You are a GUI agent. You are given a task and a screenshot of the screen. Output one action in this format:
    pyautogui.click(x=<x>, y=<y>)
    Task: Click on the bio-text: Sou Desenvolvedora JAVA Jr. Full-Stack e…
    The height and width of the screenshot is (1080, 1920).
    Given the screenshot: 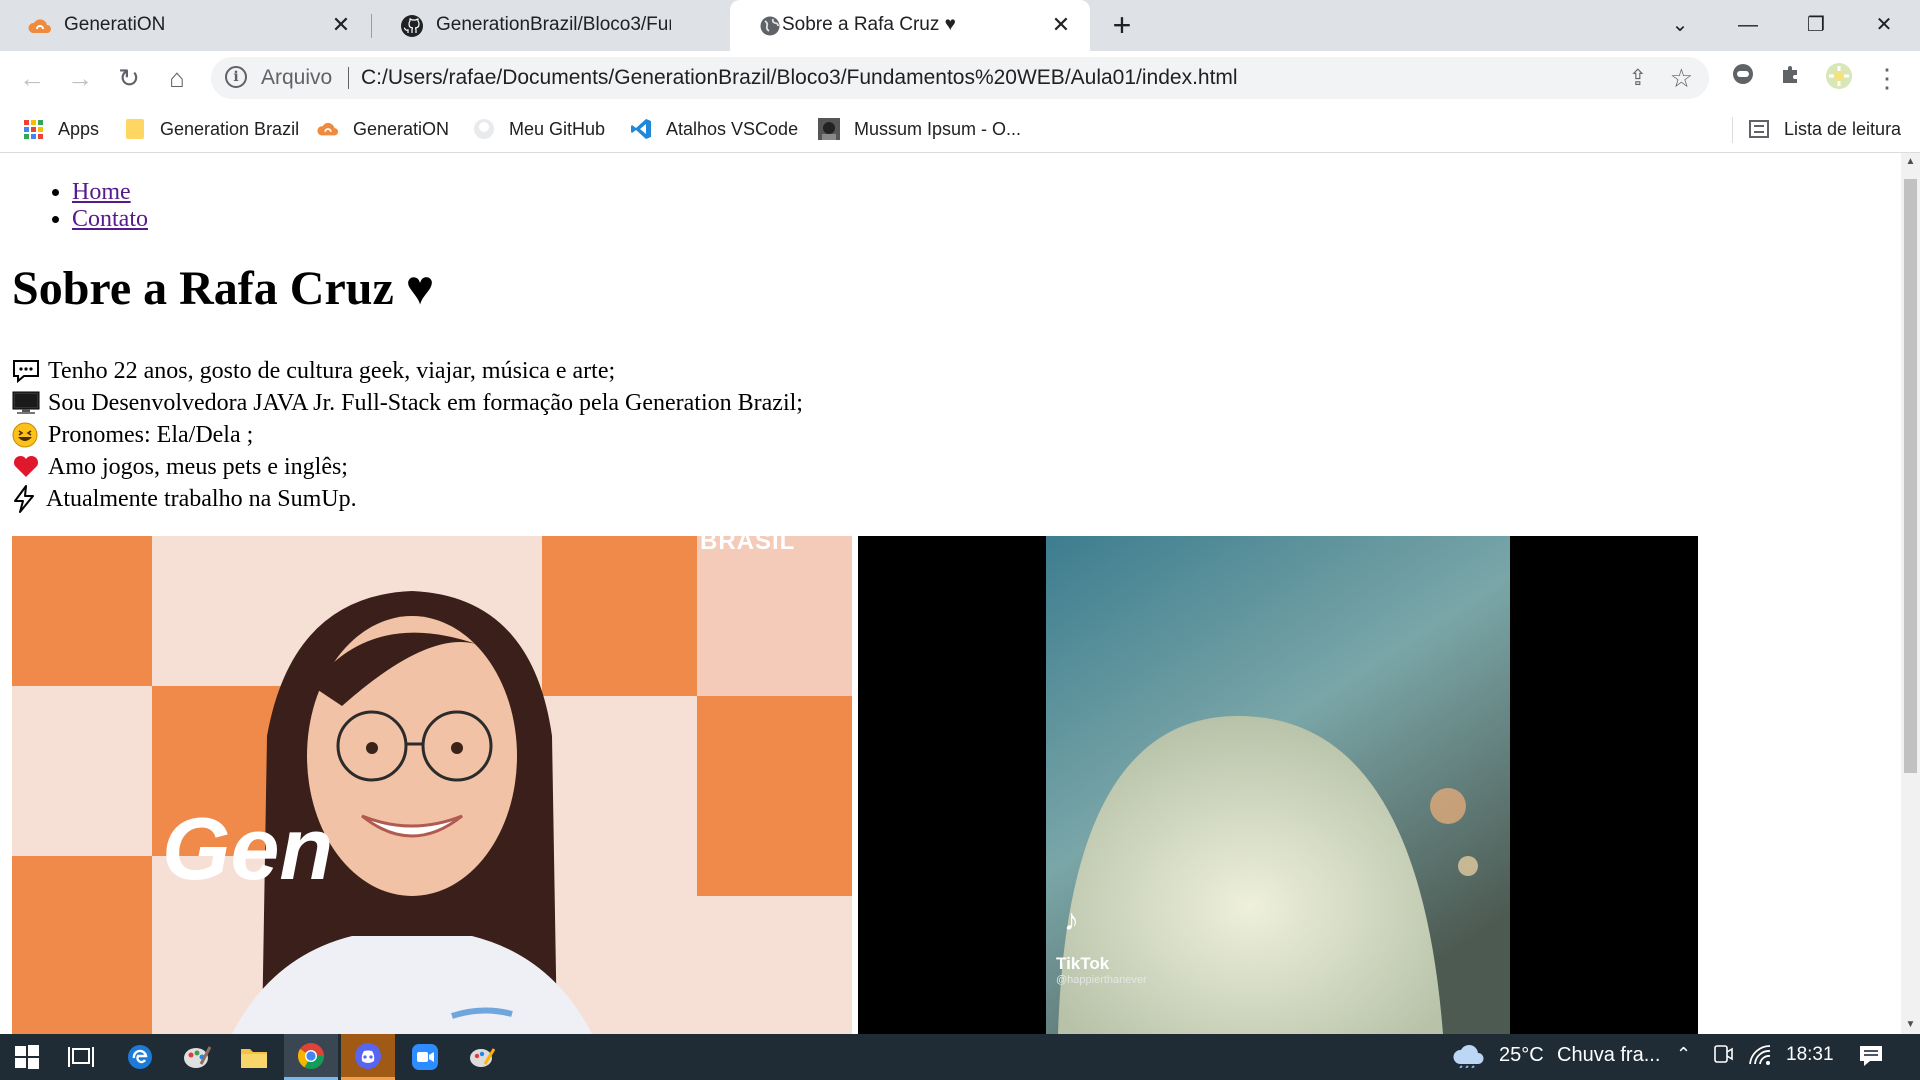 What is the action you would take?
    pyautogui.click(x=425, y=403)
    